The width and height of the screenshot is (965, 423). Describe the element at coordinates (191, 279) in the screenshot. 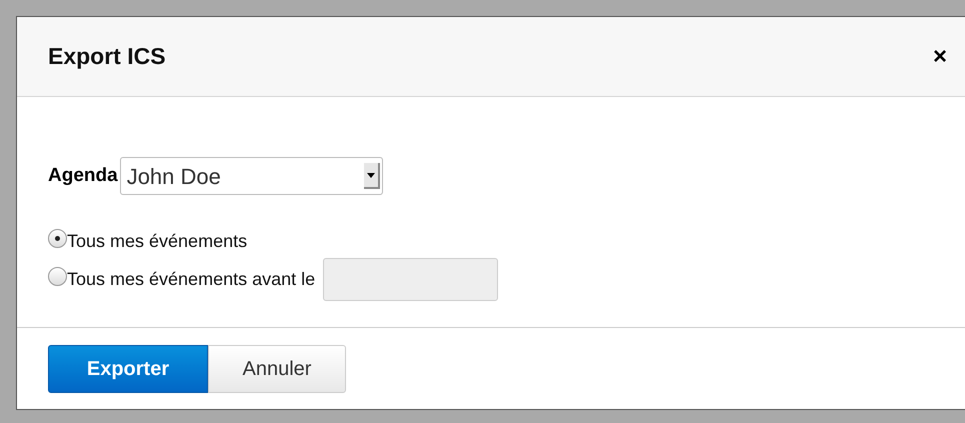

I see `radio-label: Tous mes événements avant le` at that location.